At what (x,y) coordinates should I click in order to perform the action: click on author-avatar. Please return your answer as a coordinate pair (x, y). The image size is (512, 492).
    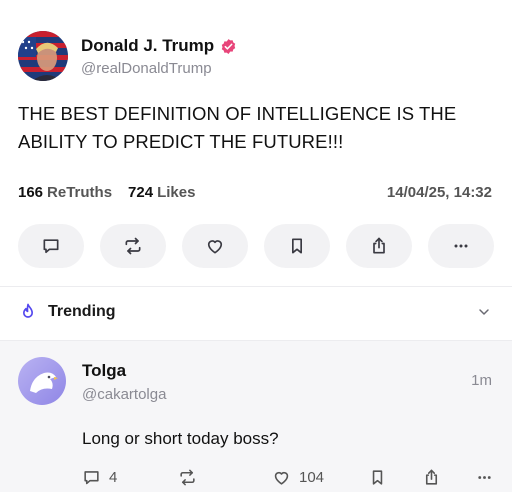
    Looking at the image, I should click on (43, 56).